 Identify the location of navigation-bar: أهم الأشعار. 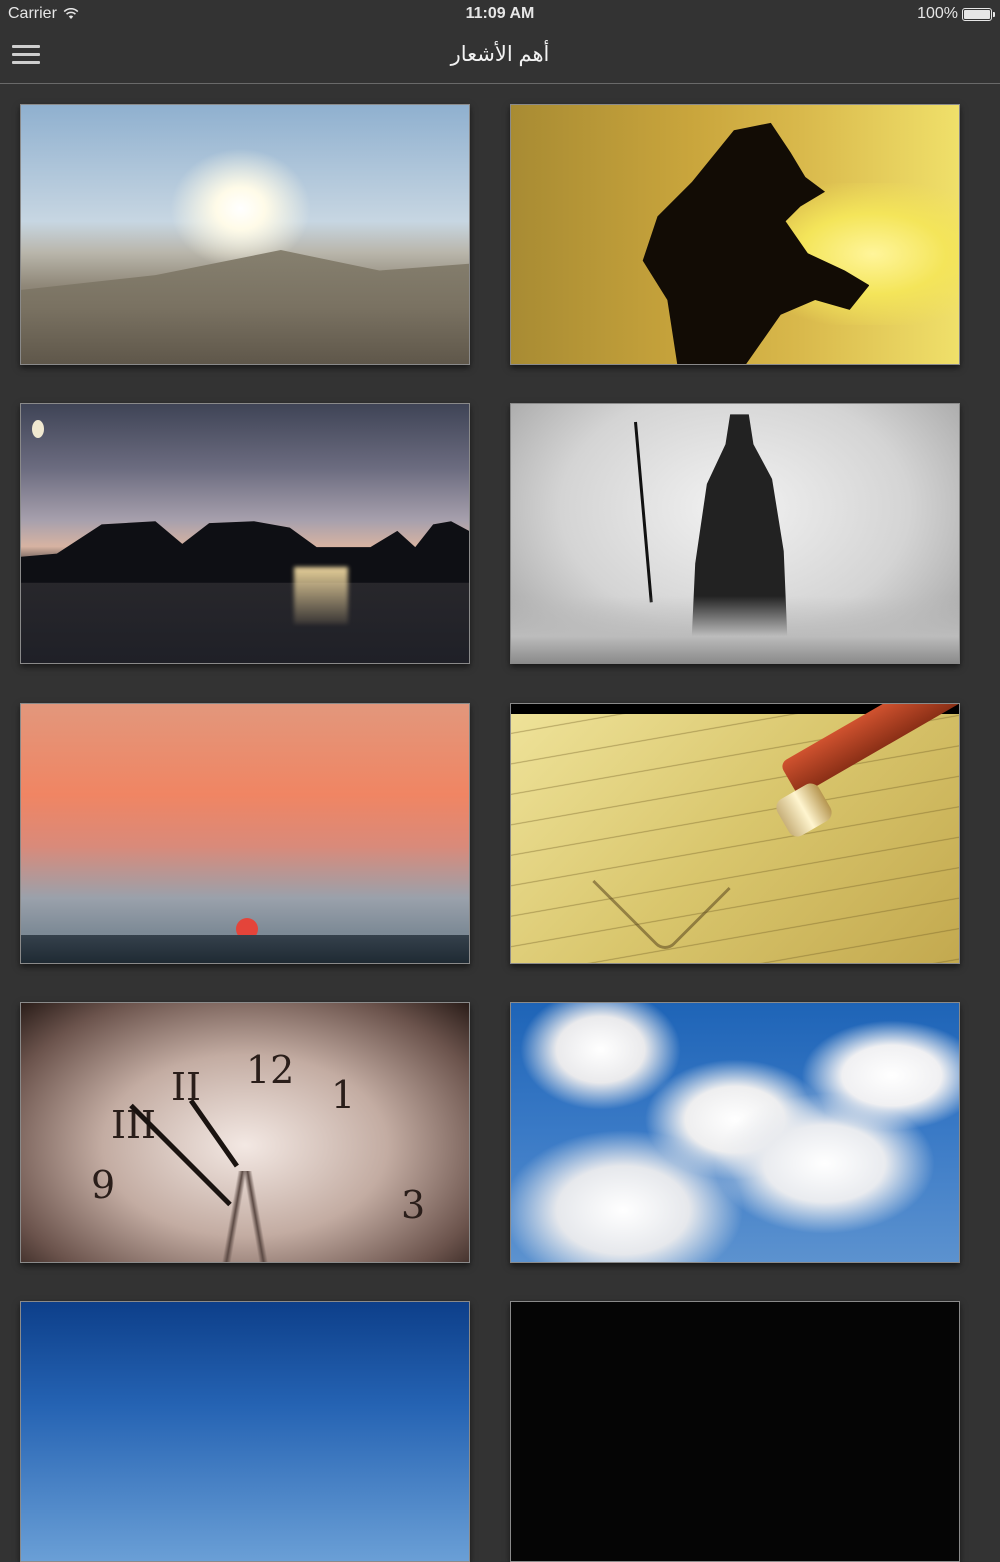
(500, 56).